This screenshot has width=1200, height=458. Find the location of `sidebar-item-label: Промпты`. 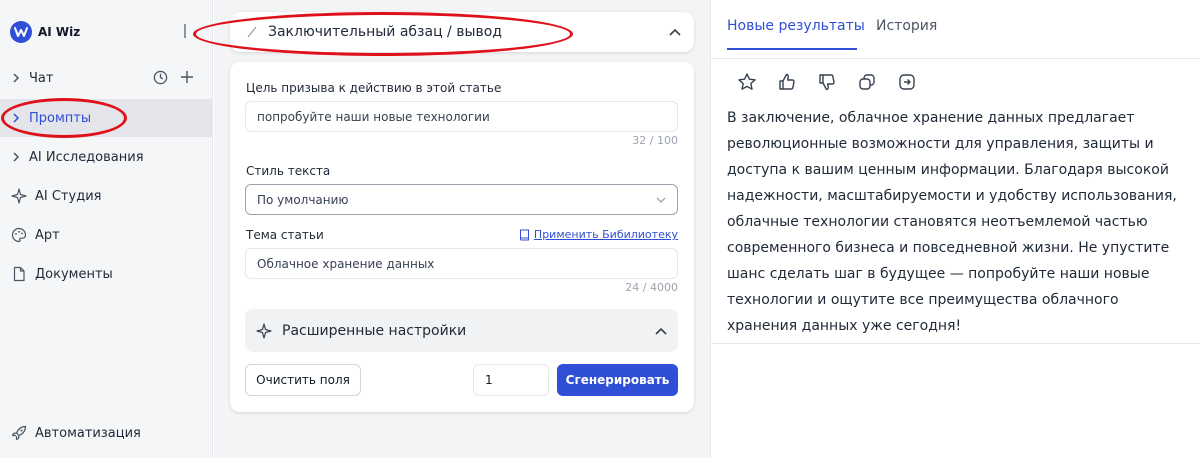

sidebar-item-label: Промпты is located at coordinates (60, 118).